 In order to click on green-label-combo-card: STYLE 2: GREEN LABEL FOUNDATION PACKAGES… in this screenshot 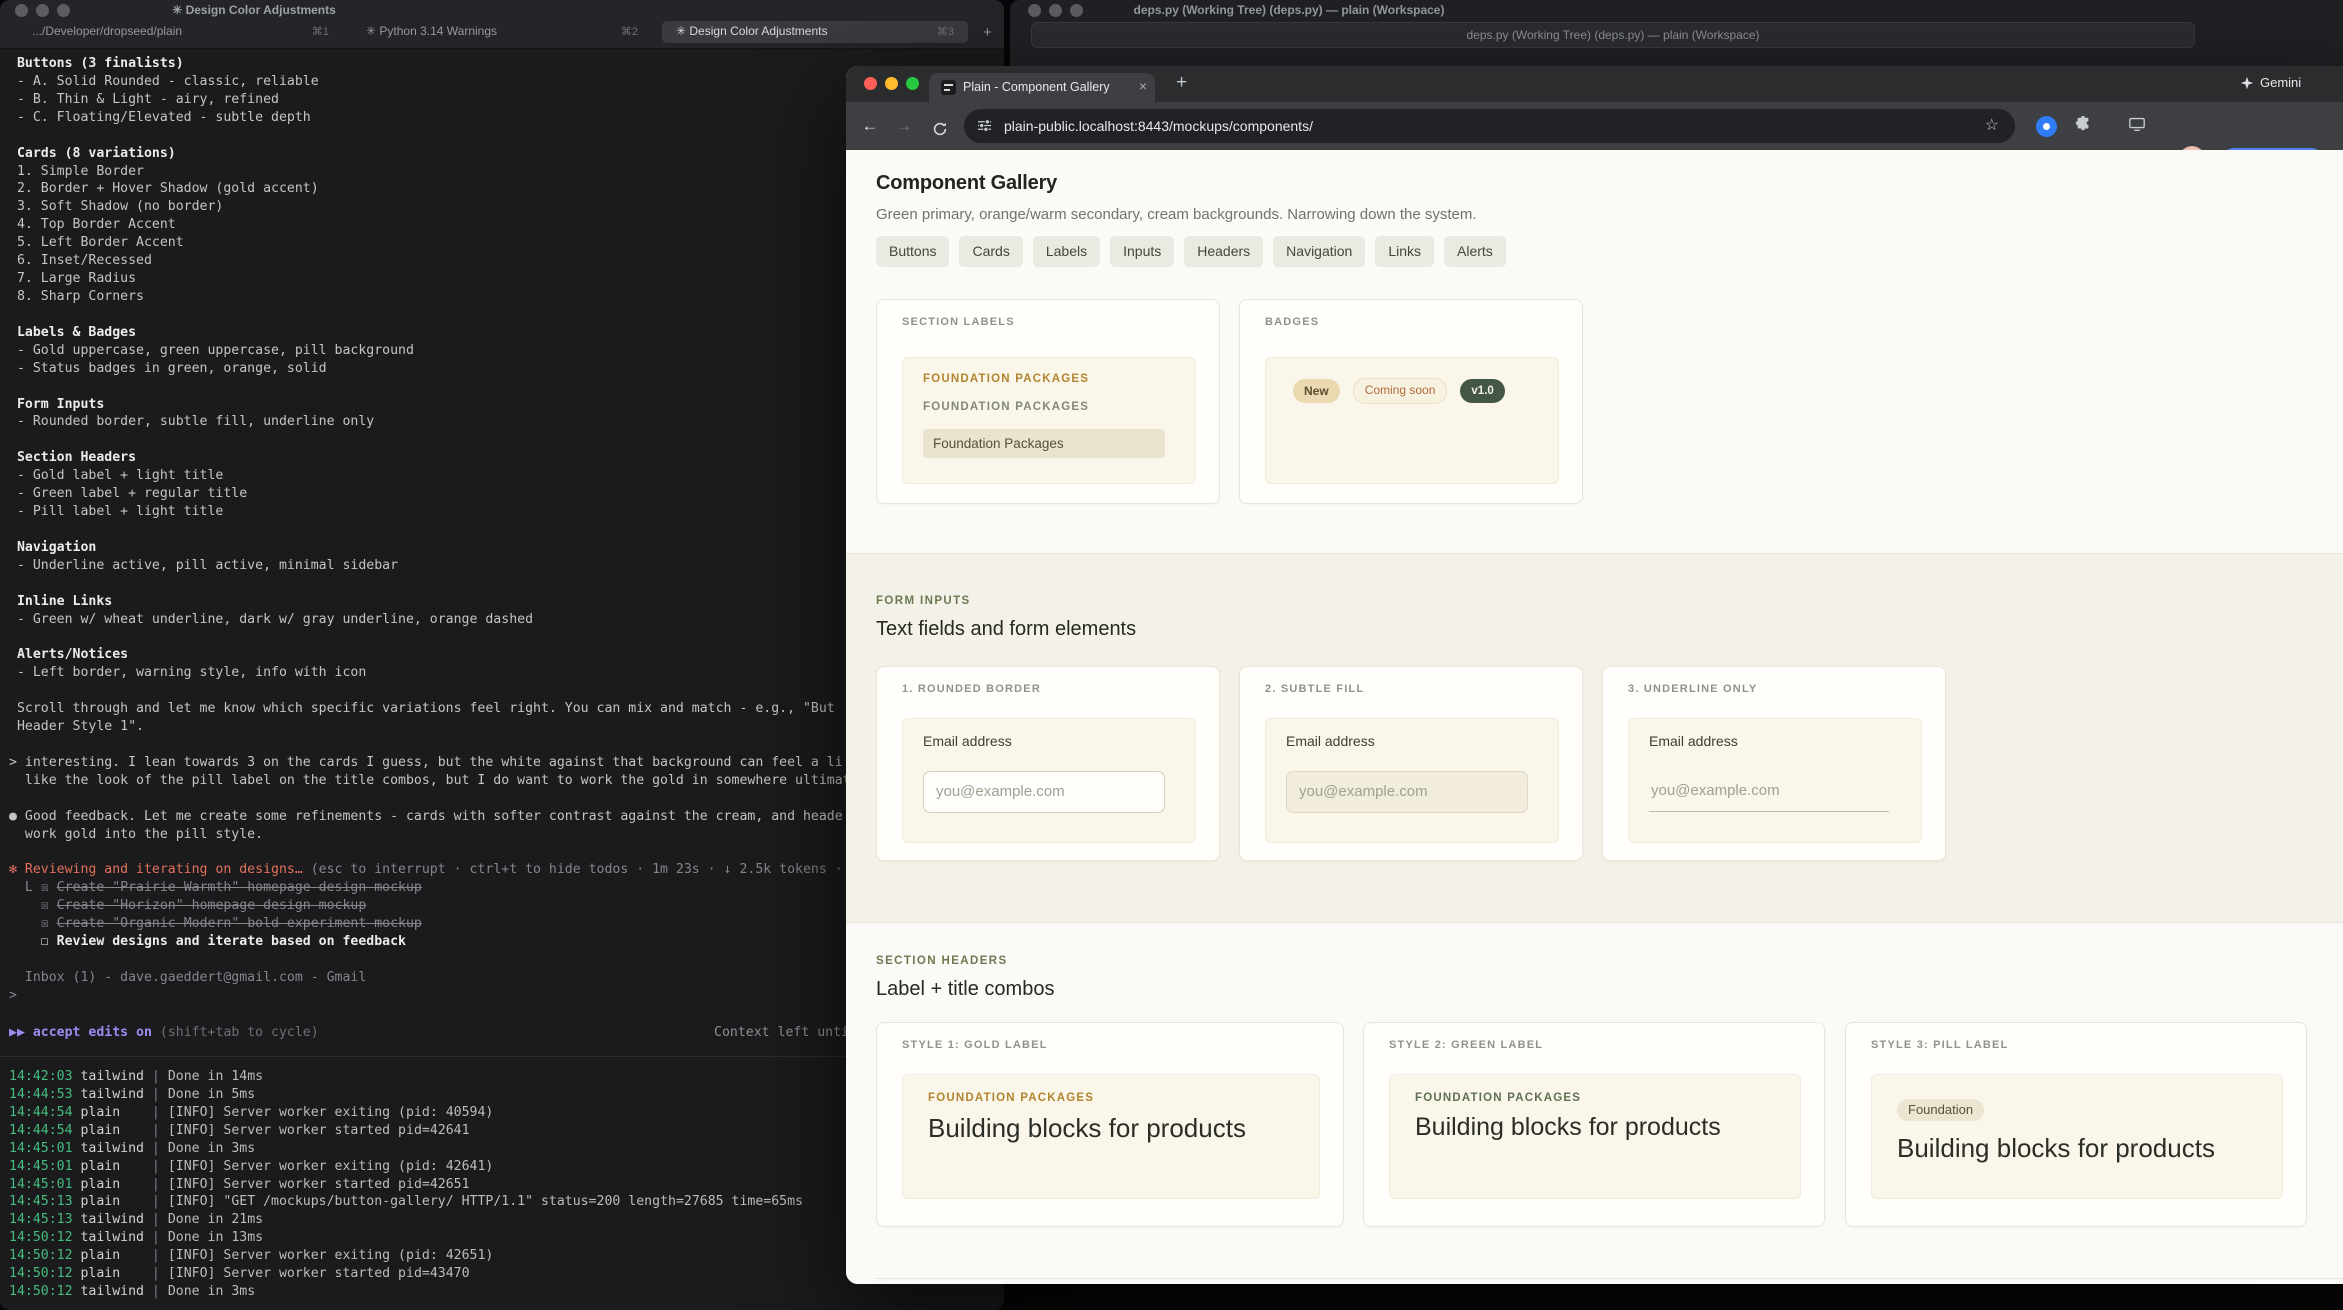, I will do `click(1594, 1124)`.